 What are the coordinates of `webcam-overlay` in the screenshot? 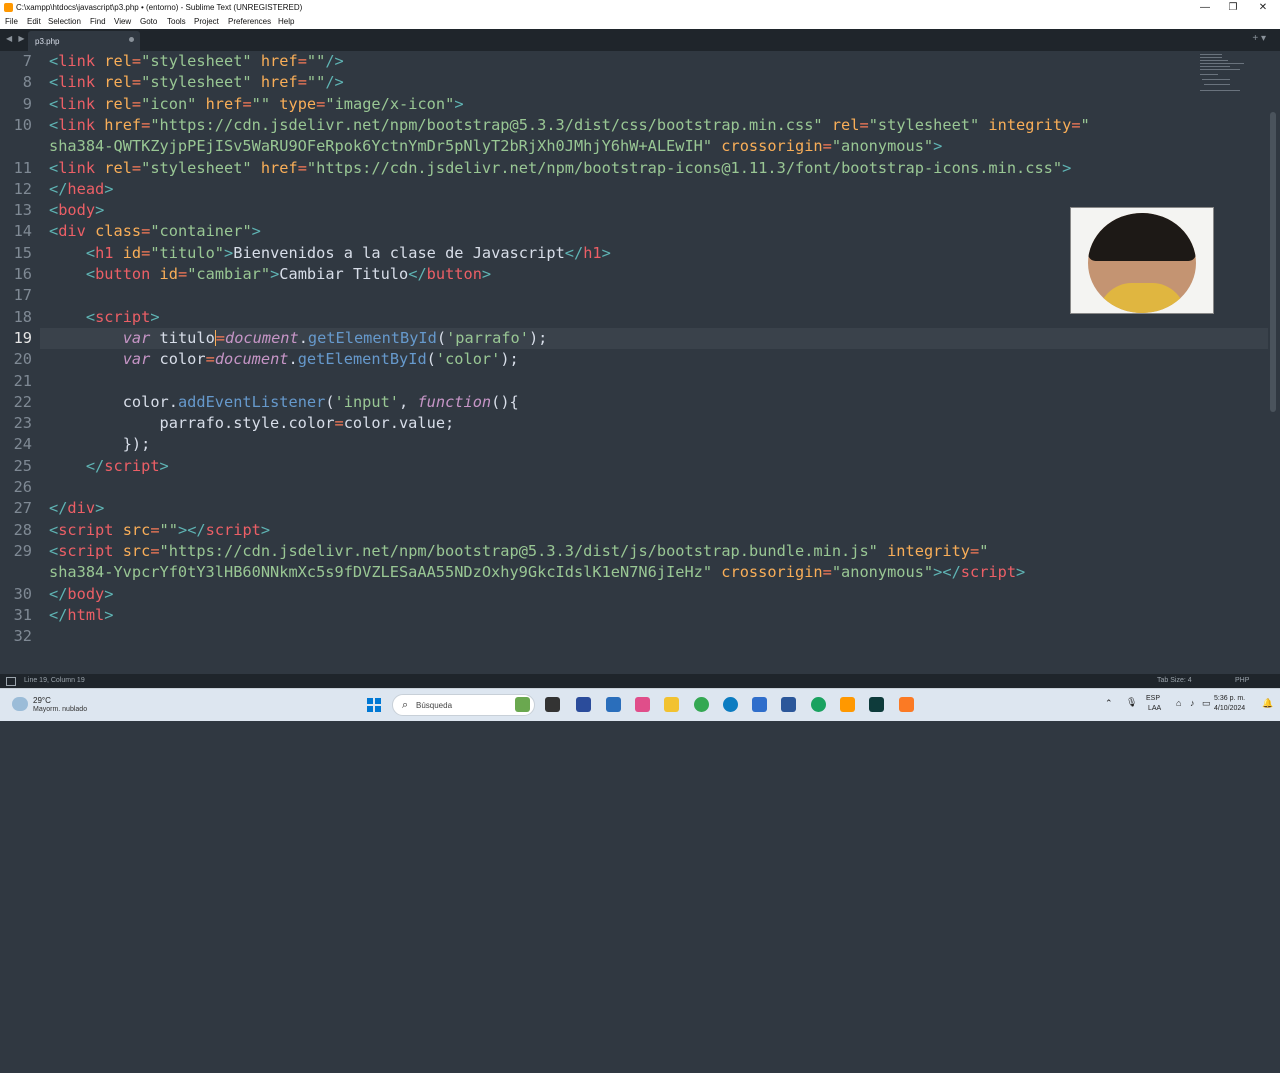 It's located at (1142, 260).